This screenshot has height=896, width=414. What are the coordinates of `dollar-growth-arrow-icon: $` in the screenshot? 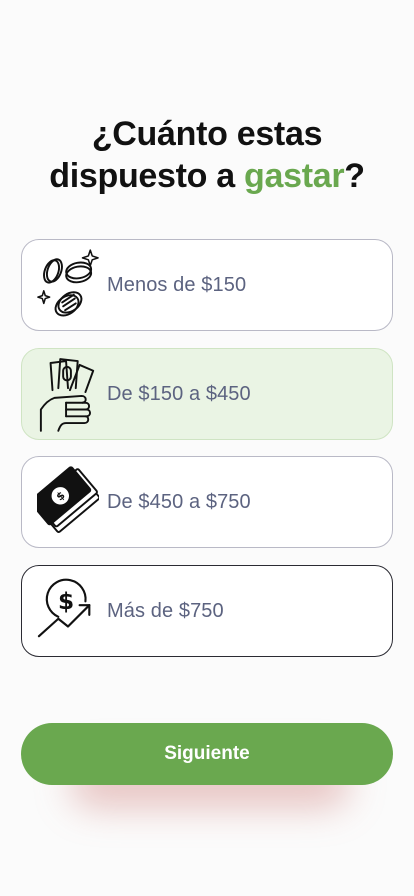 It's located at (68, 611).